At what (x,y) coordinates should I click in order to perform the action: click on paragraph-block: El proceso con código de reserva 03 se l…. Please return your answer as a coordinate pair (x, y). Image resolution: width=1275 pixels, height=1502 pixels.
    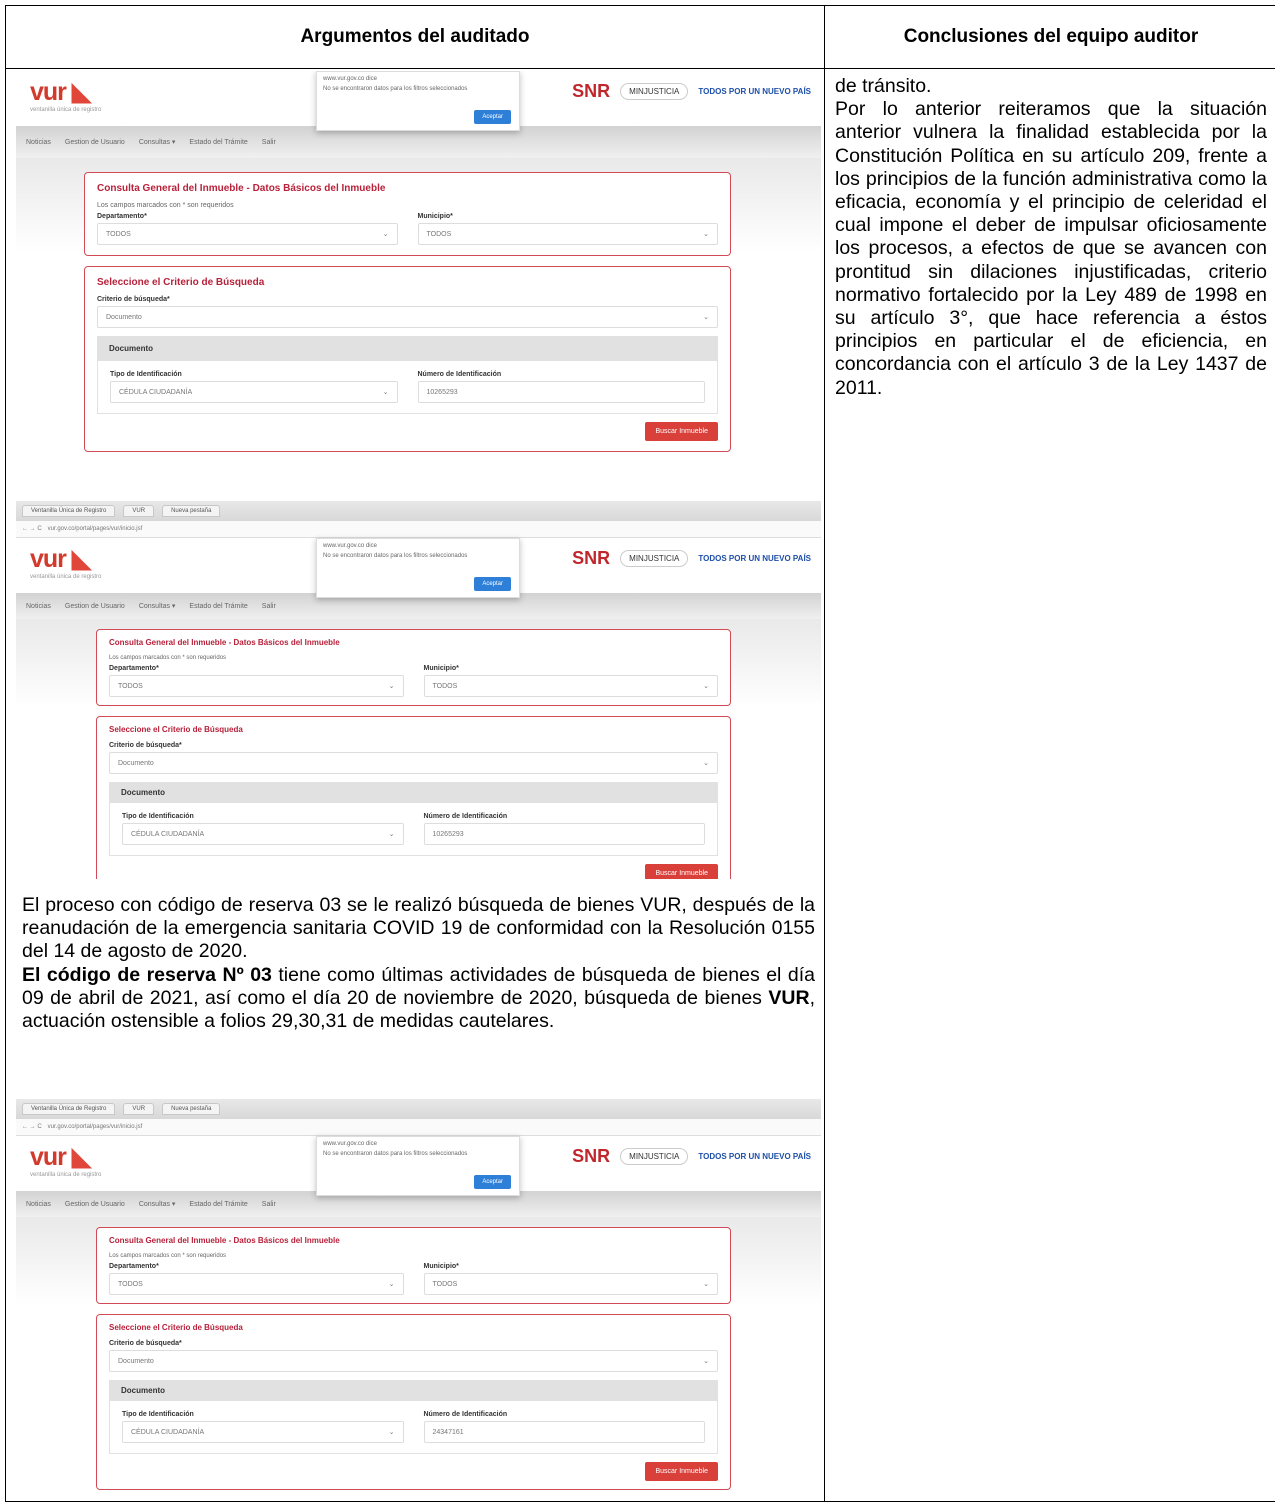
    Looking at the image, I should click on (418, 963).